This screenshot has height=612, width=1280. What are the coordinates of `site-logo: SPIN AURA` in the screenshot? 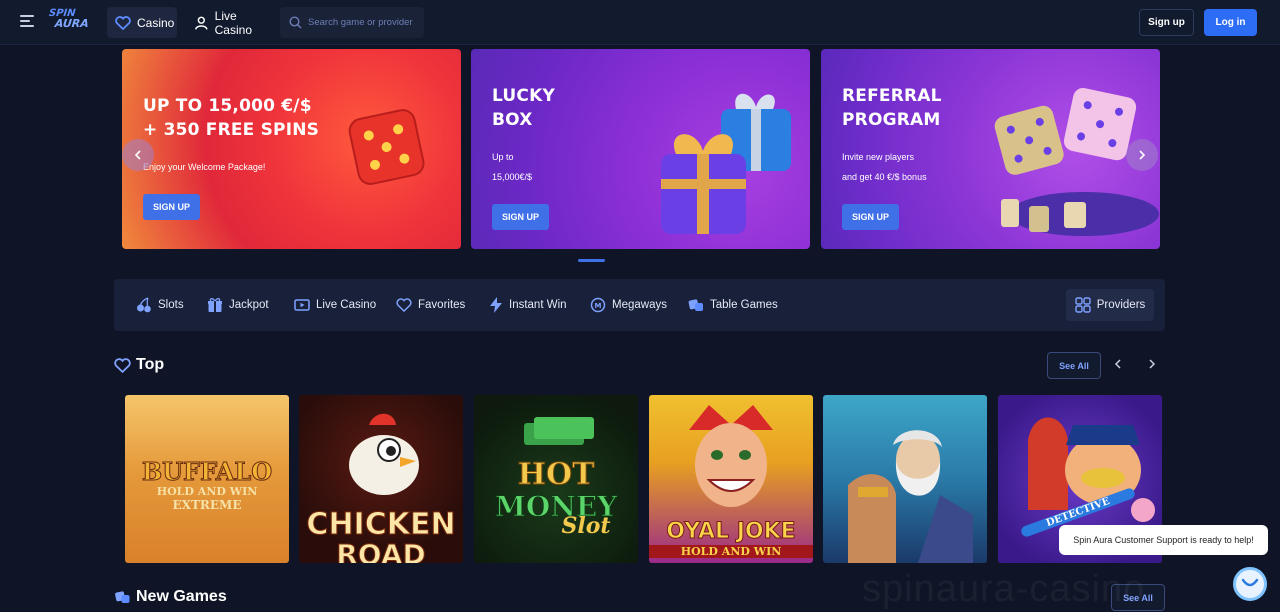 It's located at (71, 21).